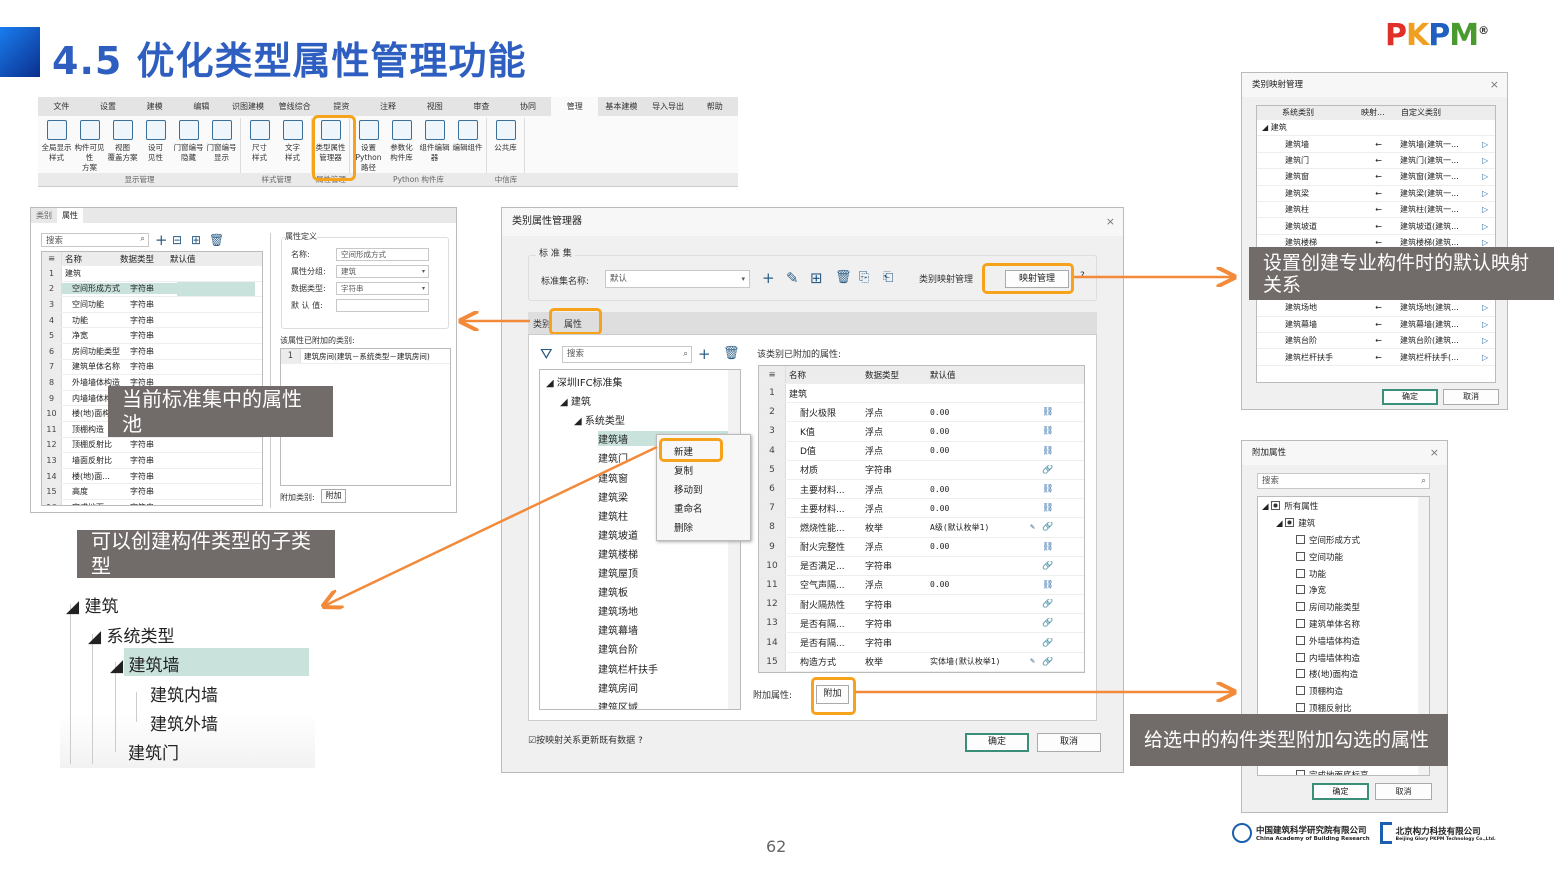 This screenshot has width=1554, height=869. What do you see at coordinates (618, 704) in the screenshot?
I see `tree-node: 建筑区域` at bounding box center [618, 704].